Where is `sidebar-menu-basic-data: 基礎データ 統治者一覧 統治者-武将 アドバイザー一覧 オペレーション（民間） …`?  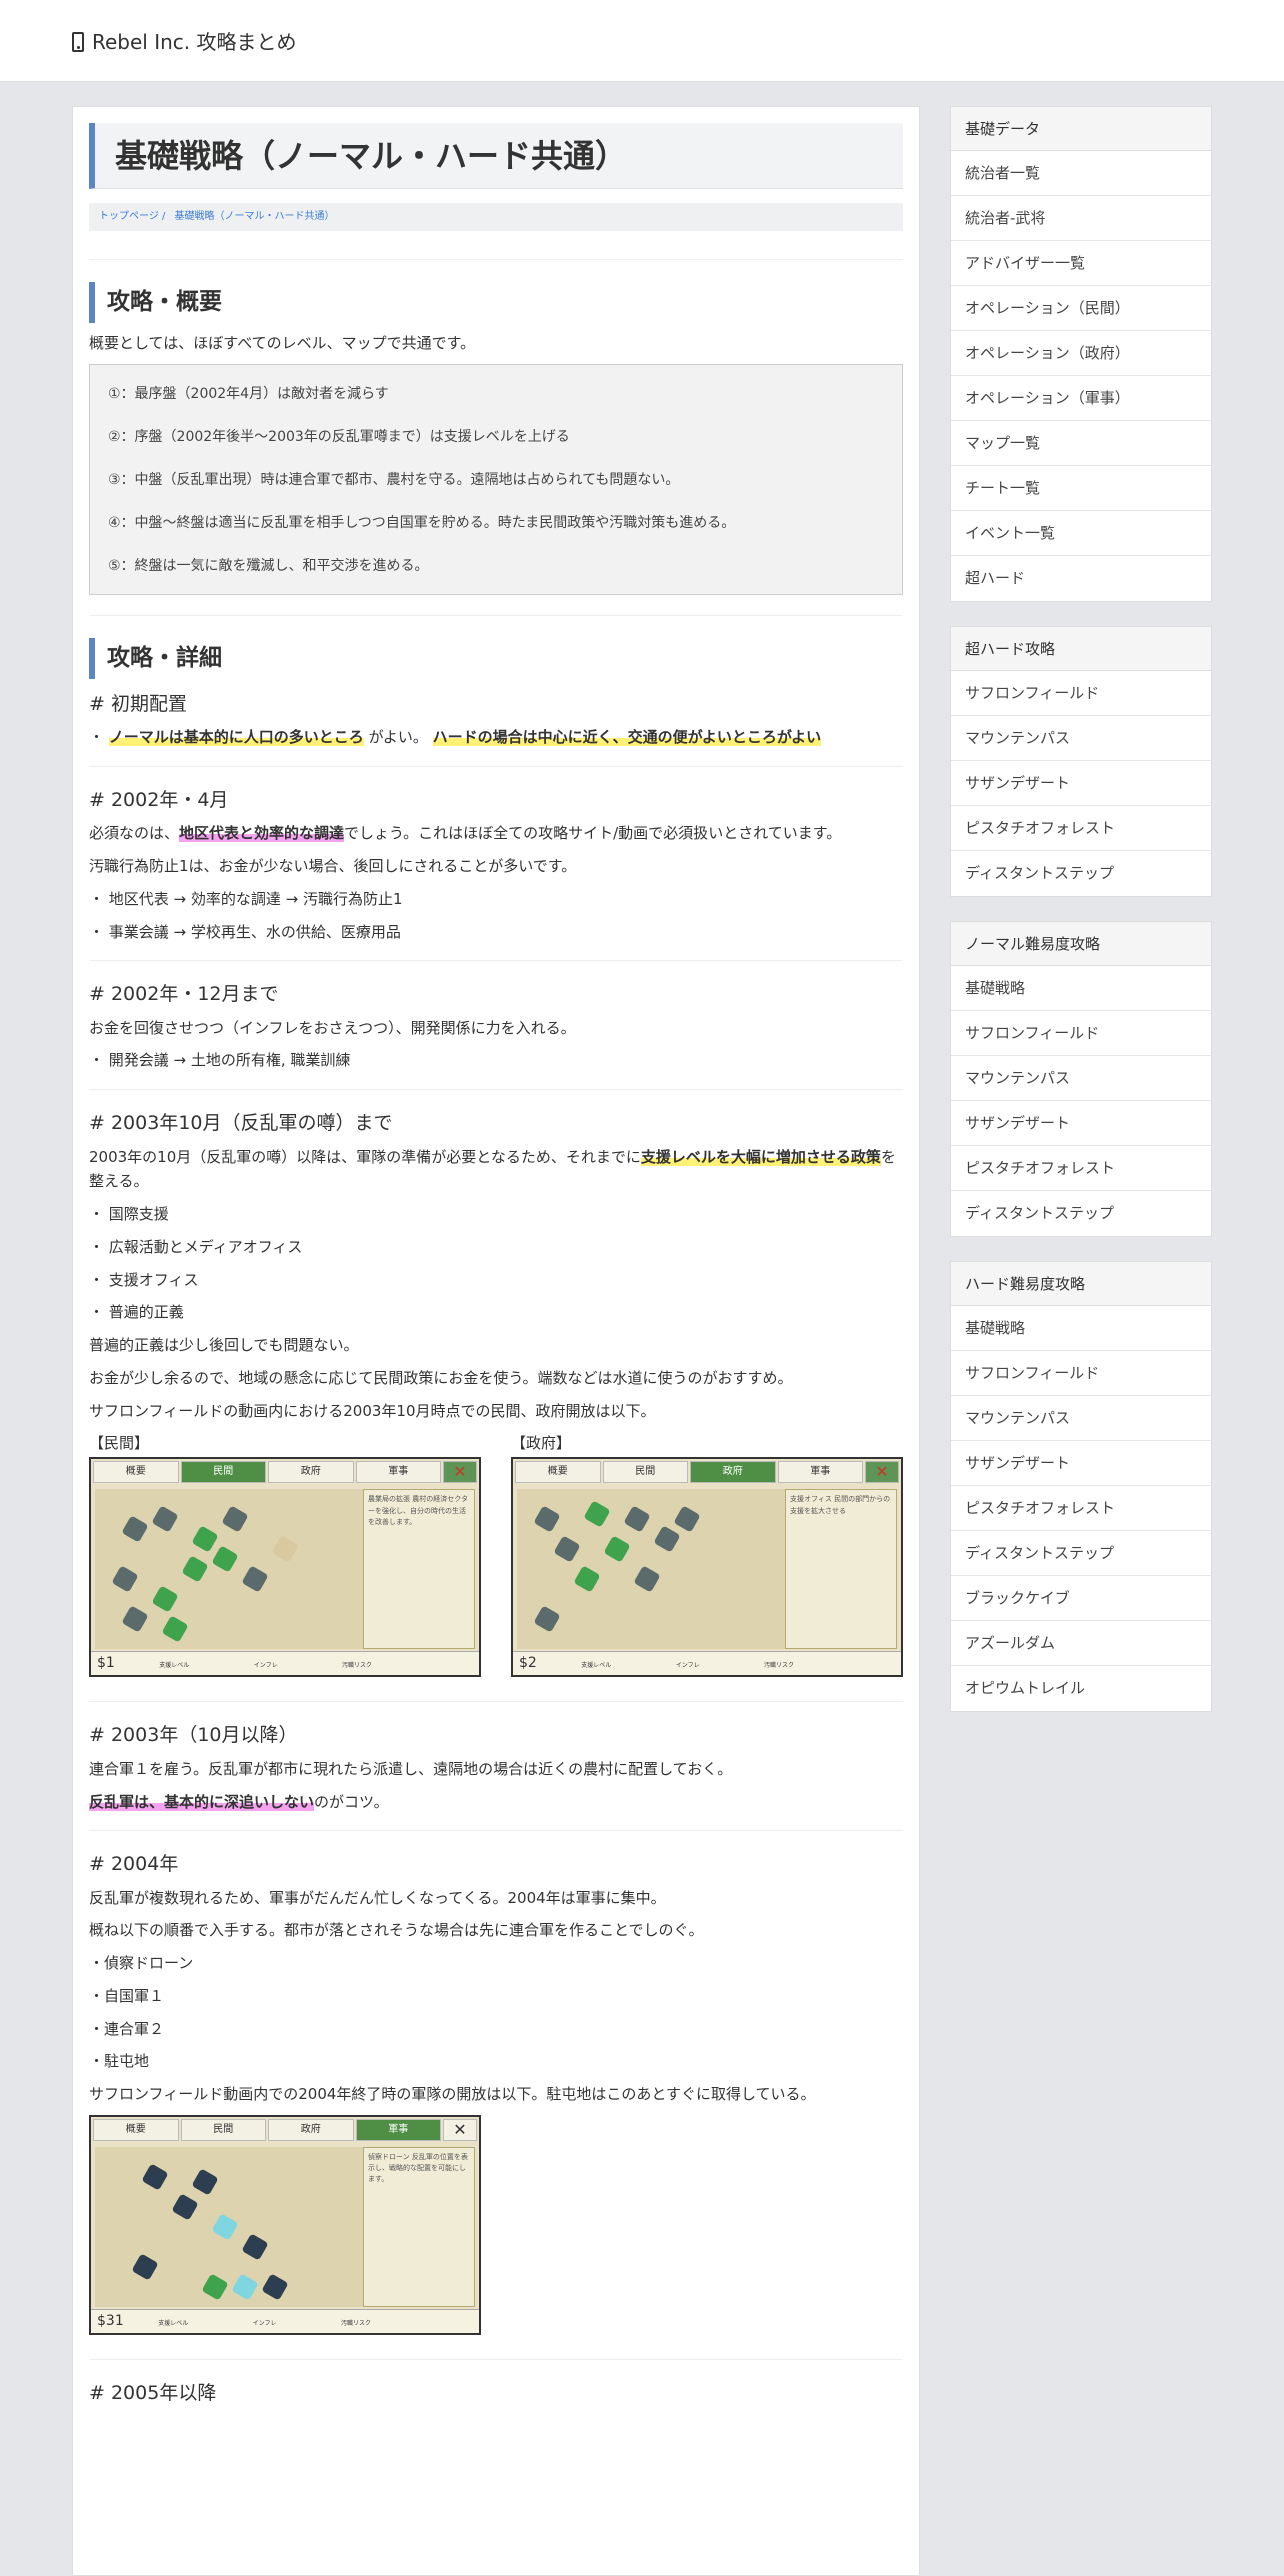
sidebar-menu-basic-data: 基礎データ 統治者一覧 統治者-武将 アドバイザー一覧 オペレーション（民間） … is located at coordinates (1081, 354).